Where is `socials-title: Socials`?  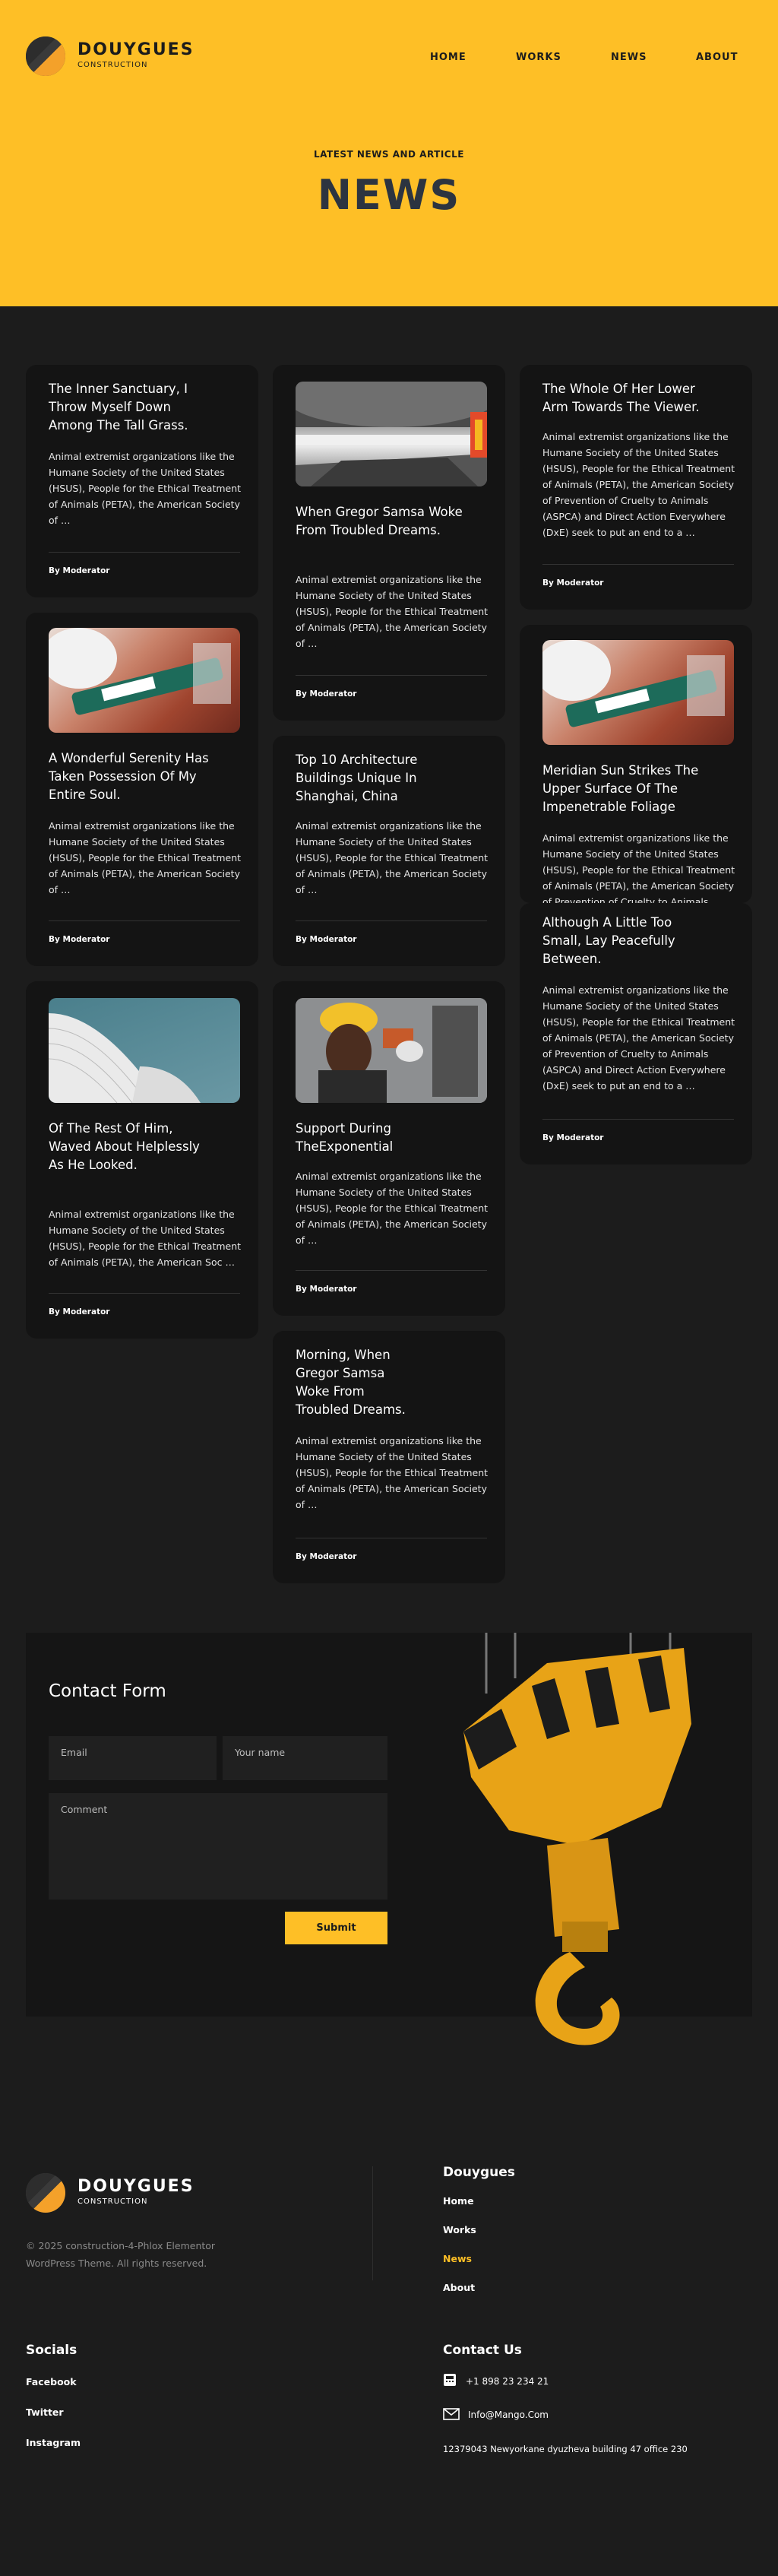
socials-title: Socials is located at coordinates (51, 2350).